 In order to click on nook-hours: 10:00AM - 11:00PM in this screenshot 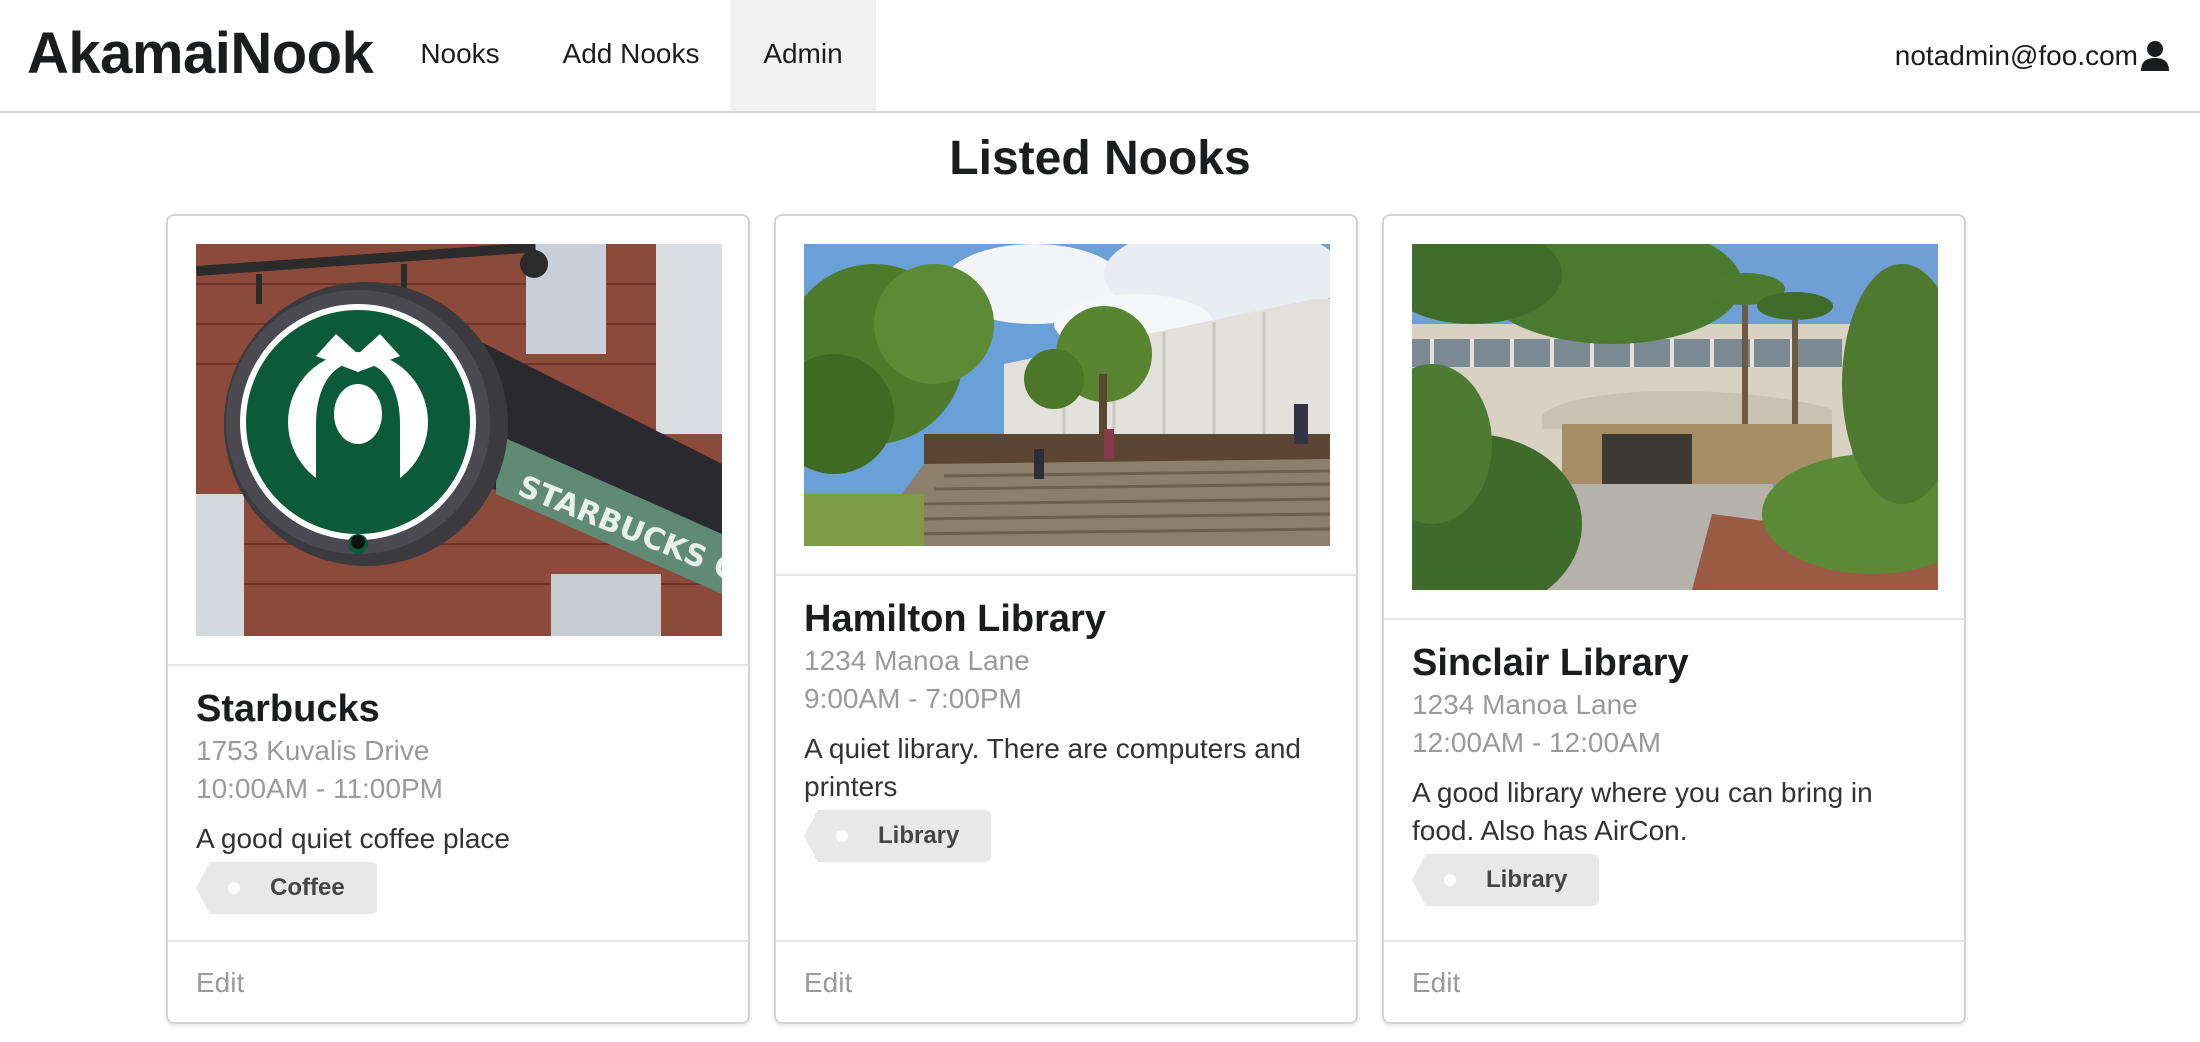, I will do `click(319, 788)`.